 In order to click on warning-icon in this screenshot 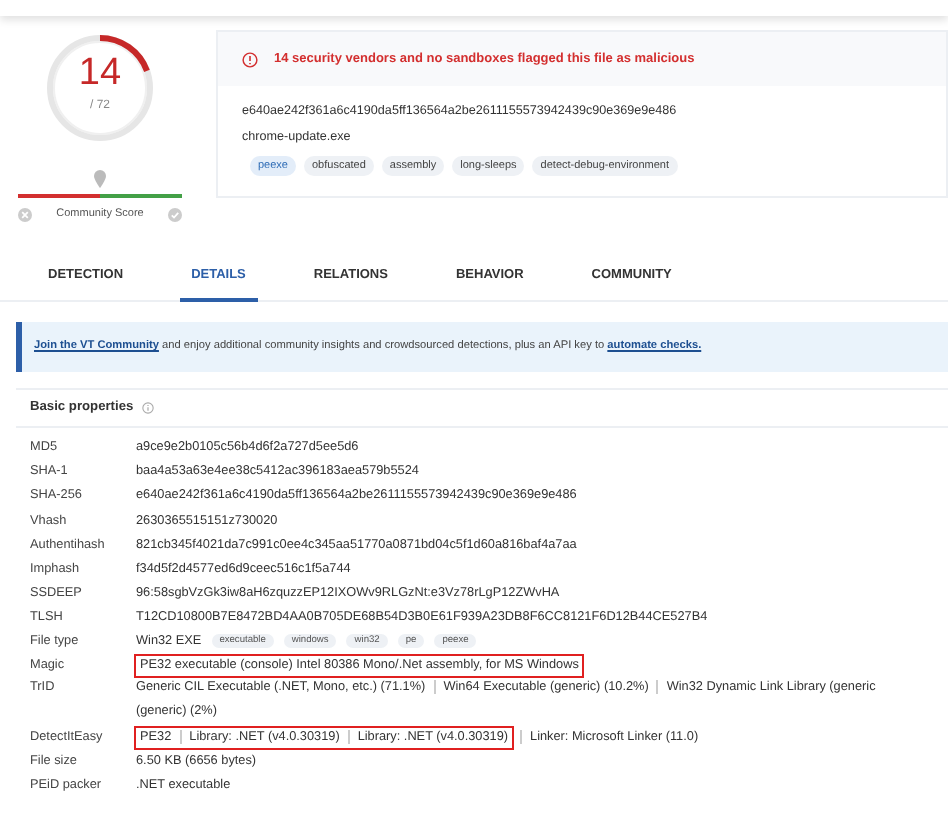, I will do `click(250, 59)`.